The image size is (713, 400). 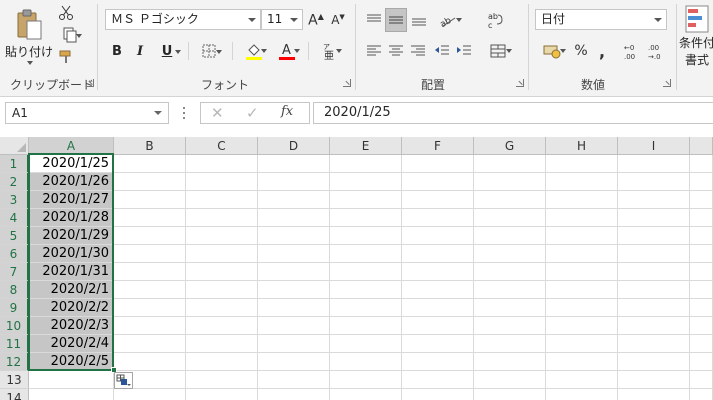 What do you see at coordinates (14, 200) in the screenshot?
I see `row-header-3: 3` at bounding box center [14, 200].